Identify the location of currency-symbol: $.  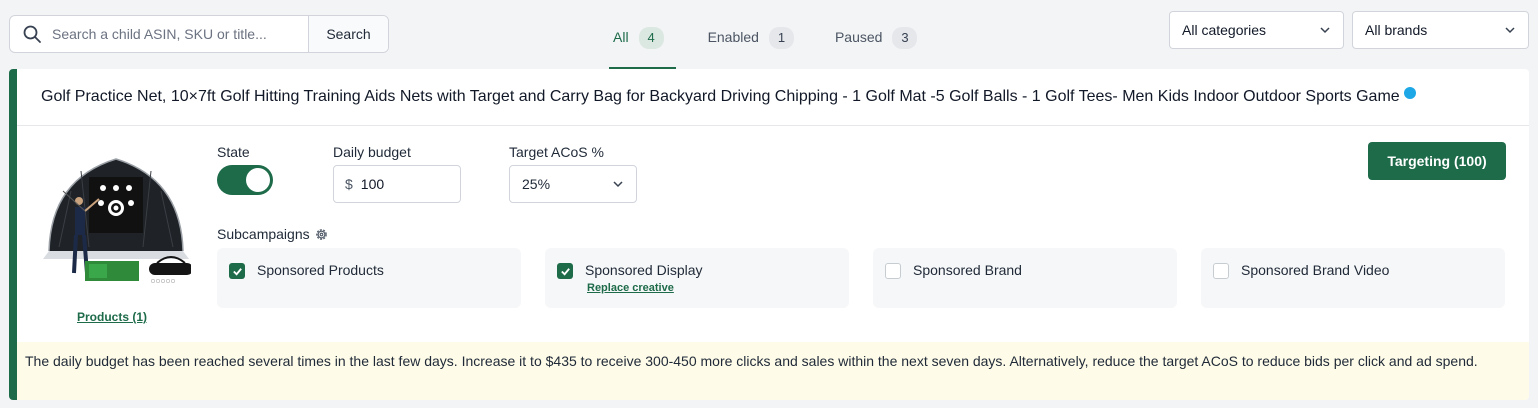
(349, 184).